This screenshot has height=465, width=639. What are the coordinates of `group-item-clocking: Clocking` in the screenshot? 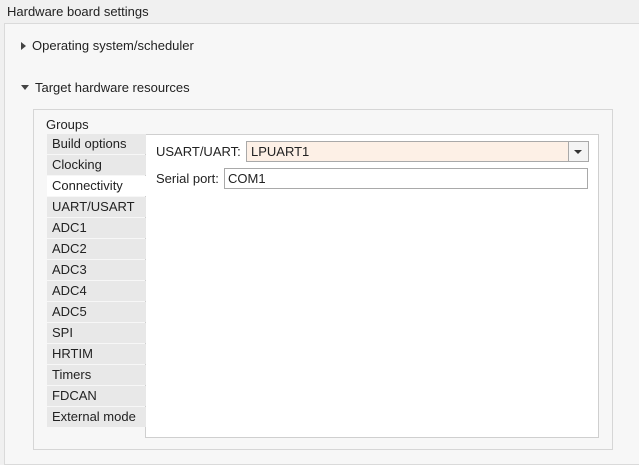 It's located at (96, 165).